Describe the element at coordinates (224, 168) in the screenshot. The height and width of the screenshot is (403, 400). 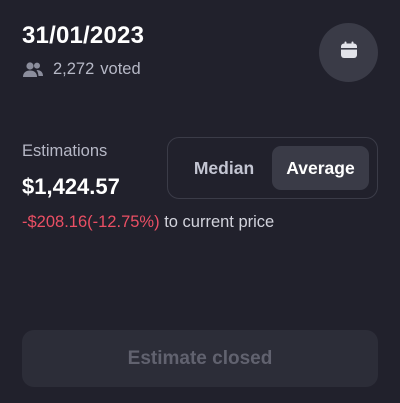
I see `toggle-option-median: Median` at that location.